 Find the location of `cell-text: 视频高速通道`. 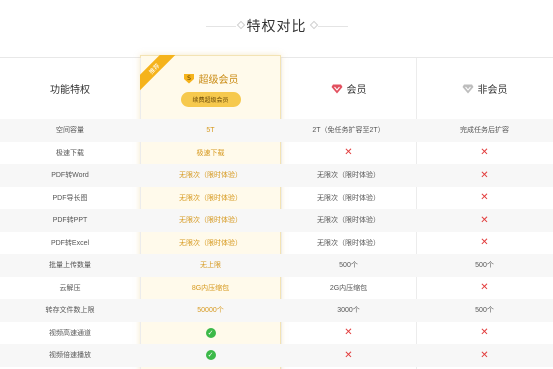

cell-text: 视频高速通道 is located at coordinates (70, 333).